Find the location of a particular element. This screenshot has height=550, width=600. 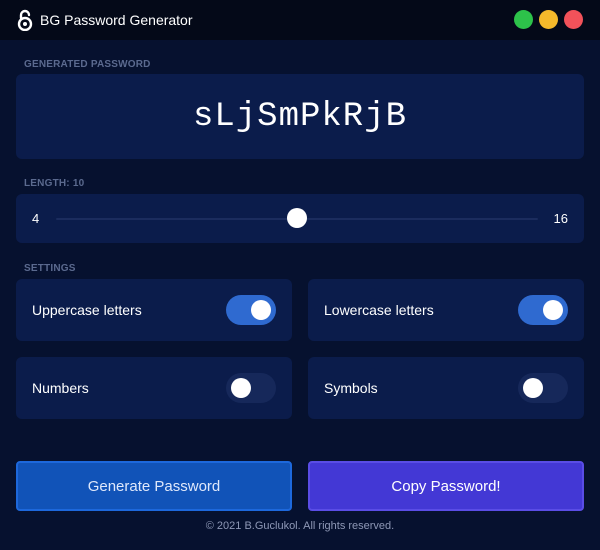

generate-password-button: Generate Password is located at coordinates (154, 486).